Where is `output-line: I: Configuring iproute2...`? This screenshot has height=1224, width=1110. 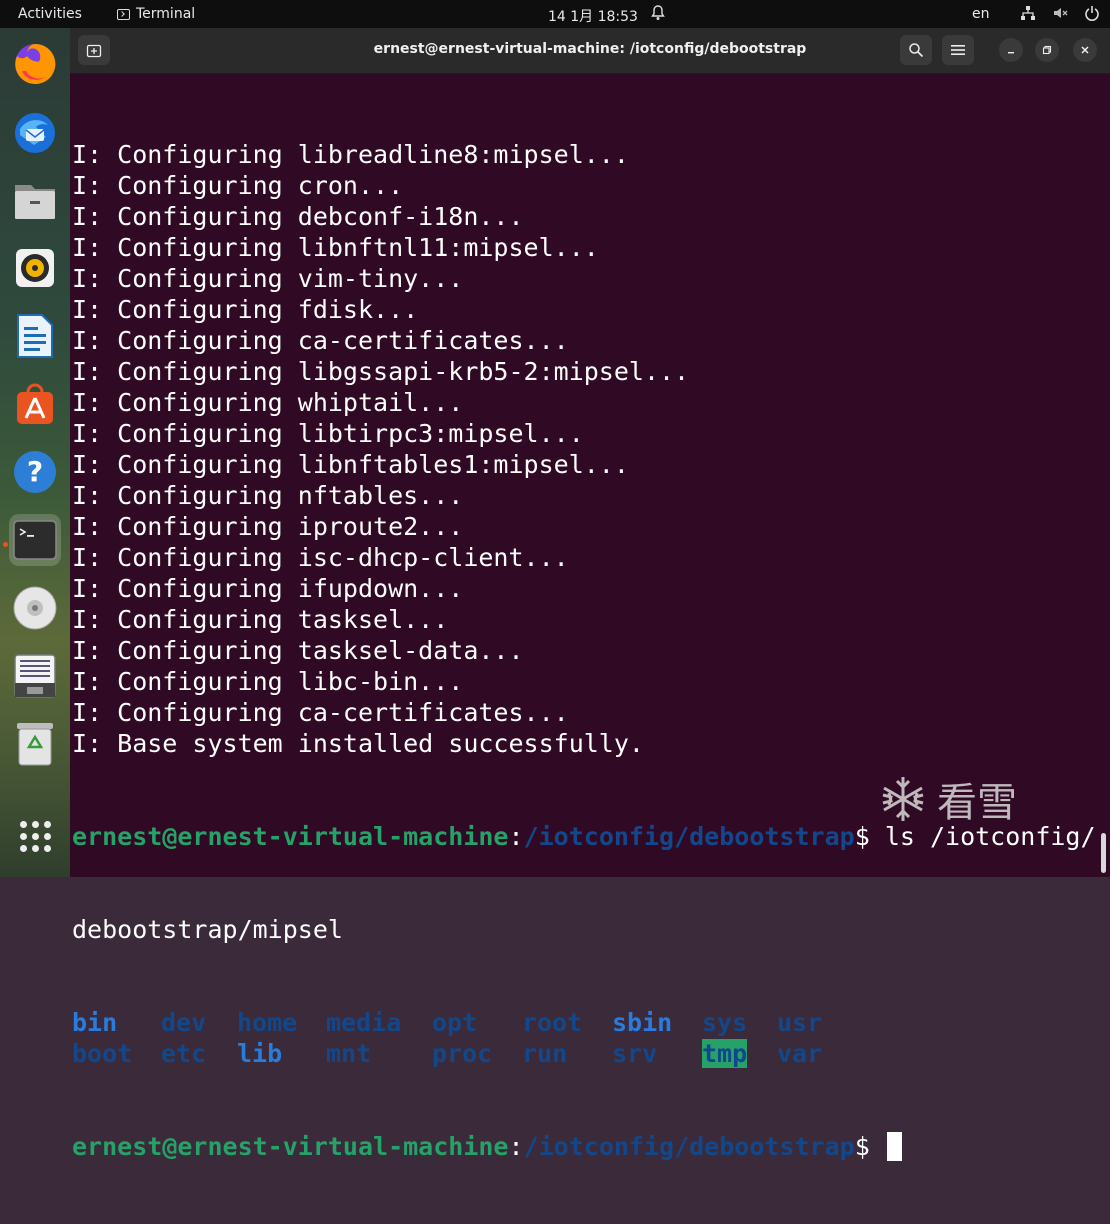 output-line: I: Configuring iproute2... is located at coordinates (268, 526).